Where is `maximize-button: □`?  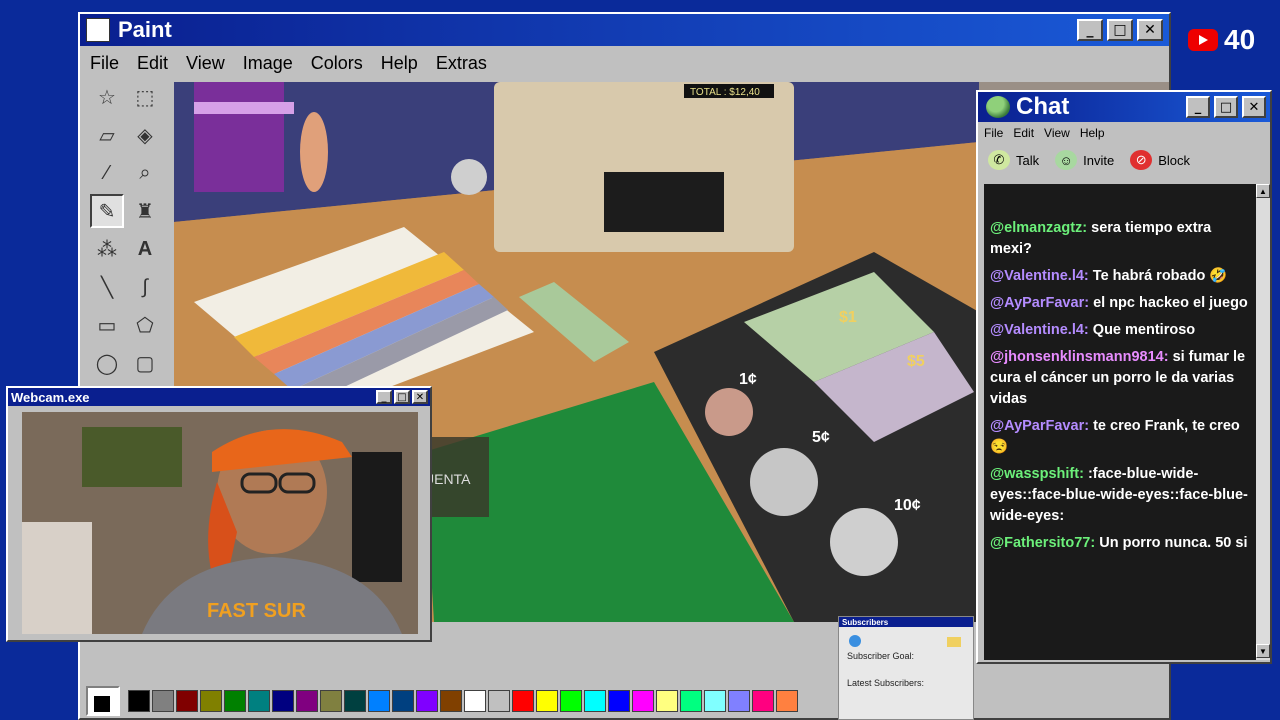 maximize-button: □ is located at coordinates (1120, 30).